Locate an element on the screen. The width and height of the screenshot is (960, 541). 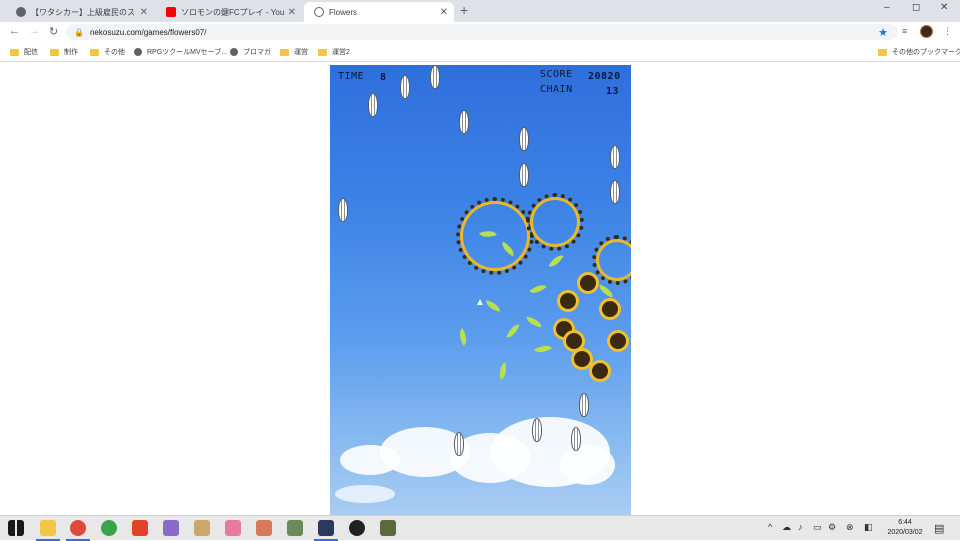
bookmark-label: その他のブックマーク is located at coordinates (926, 52).